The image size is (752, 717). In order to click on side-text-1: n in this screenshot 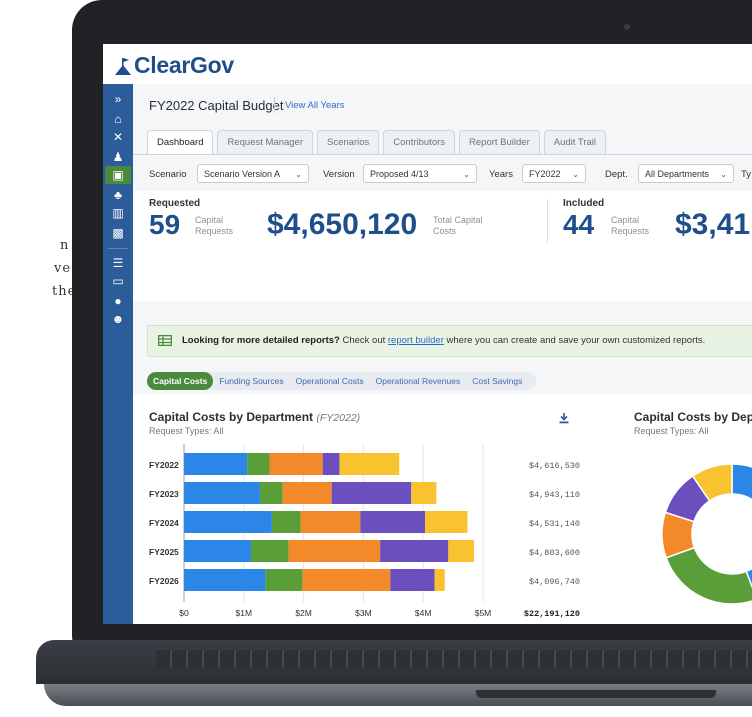, I will do `click(65, 245)`.